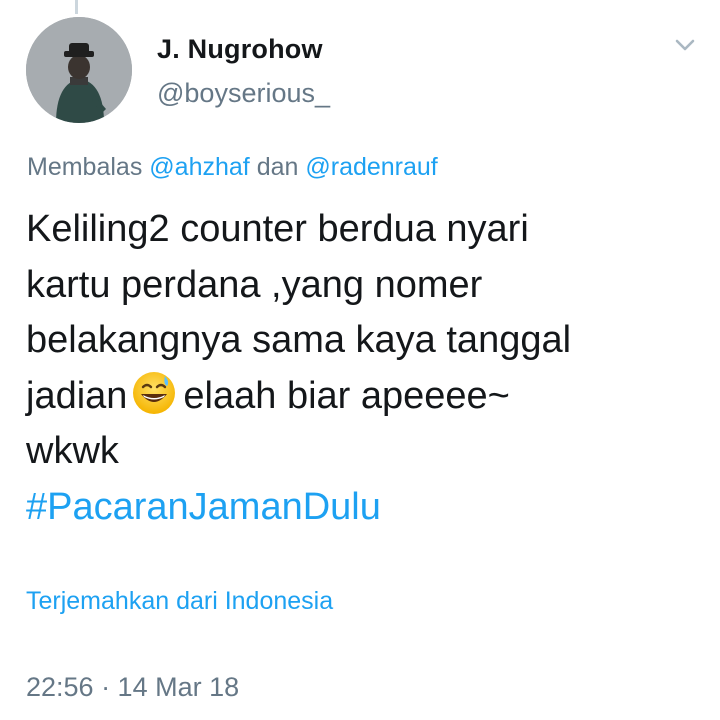  I want to click on translate-tweet-link: Terjemahkan dari Indonesia, so click(179, 601).